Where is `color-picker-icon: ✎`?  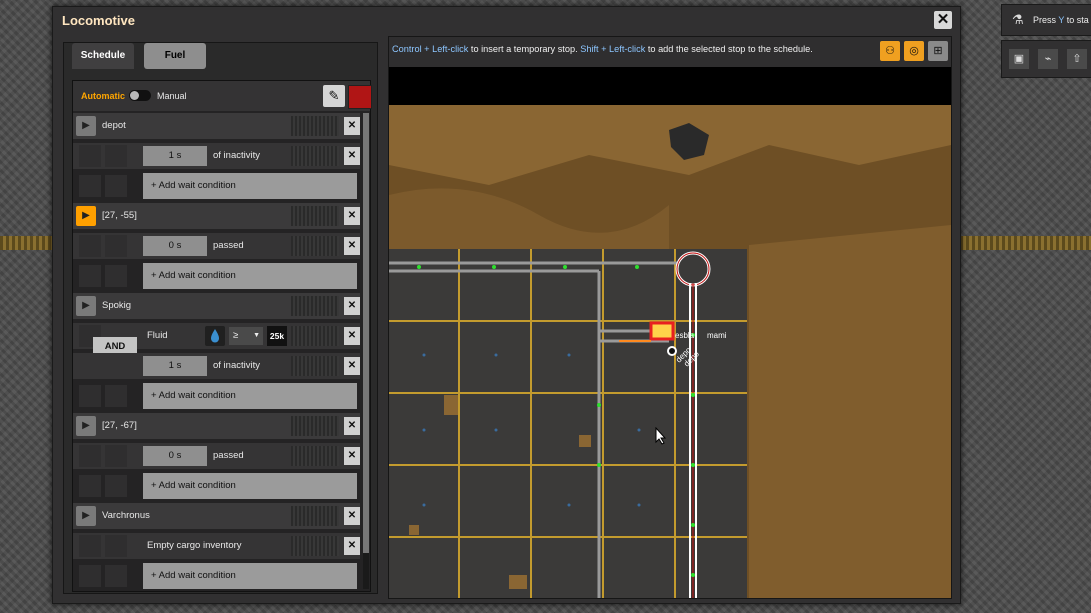 color-picker-icon: ✎ is located at coordinates (334, 96).